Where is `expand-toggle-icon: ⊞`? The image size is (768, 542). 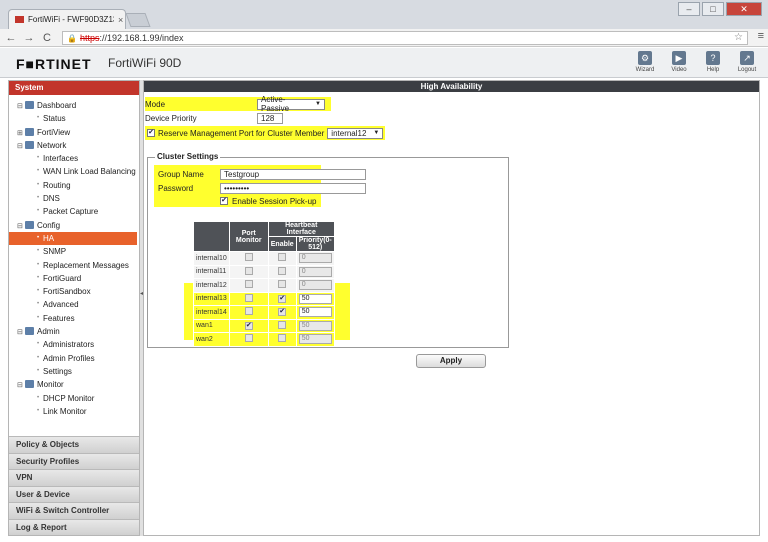 expand-toggle-icon: ⊞ is located at coordinates (21, 133).